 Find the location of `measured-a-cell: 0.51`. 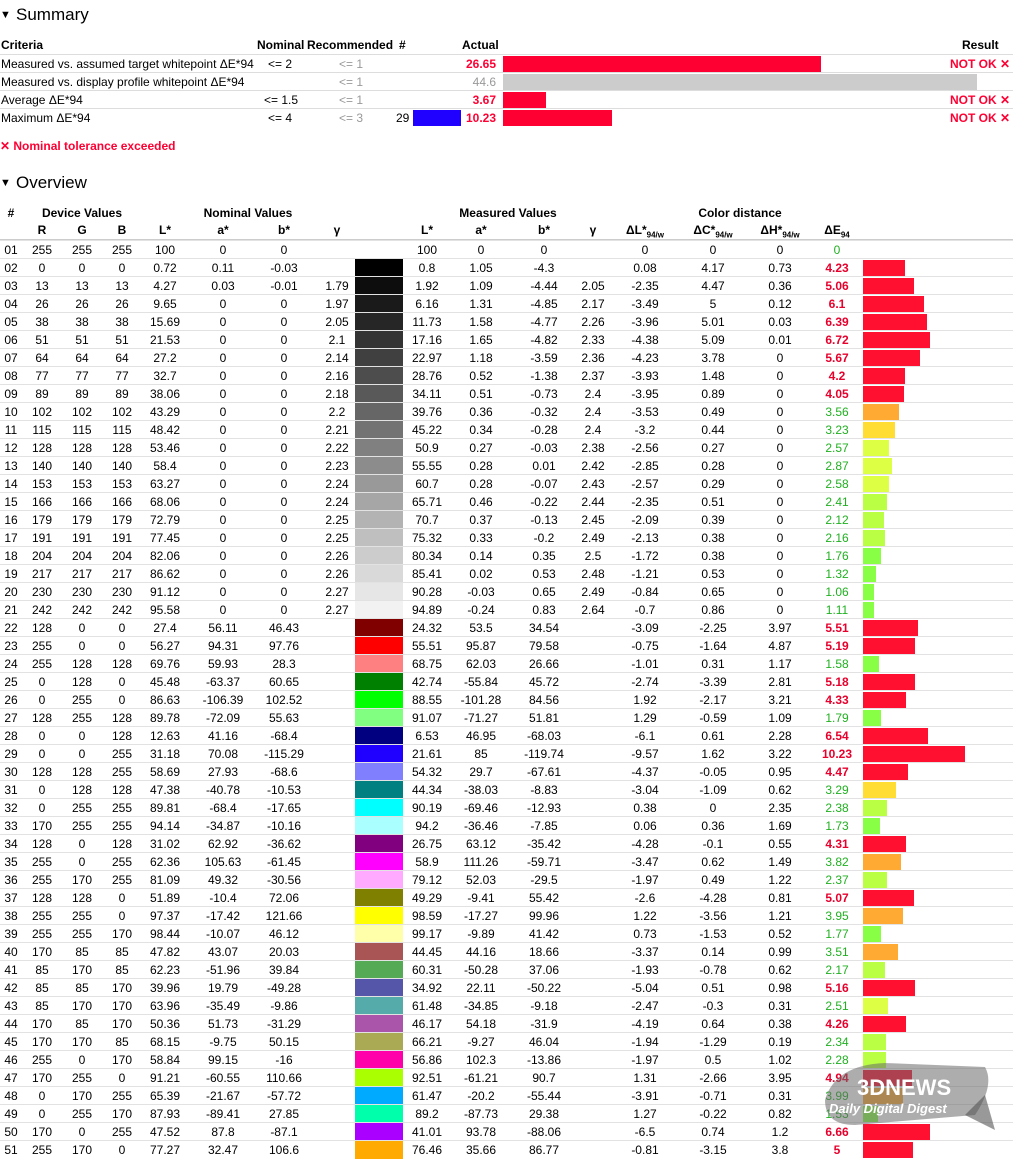

measured-a-cell: 0.51 is located at coordinates (481, 394).